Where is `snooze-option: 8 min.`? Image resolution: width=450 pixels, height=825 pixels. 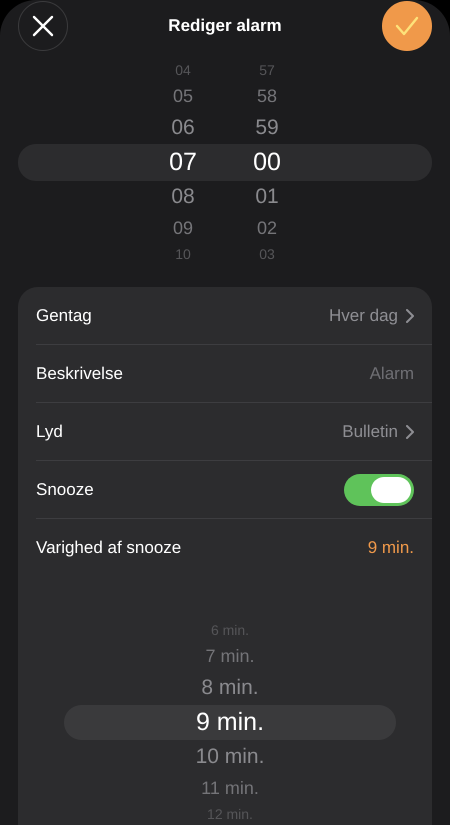 snooze-option: 8 min. is located at coordinates (230, 687).